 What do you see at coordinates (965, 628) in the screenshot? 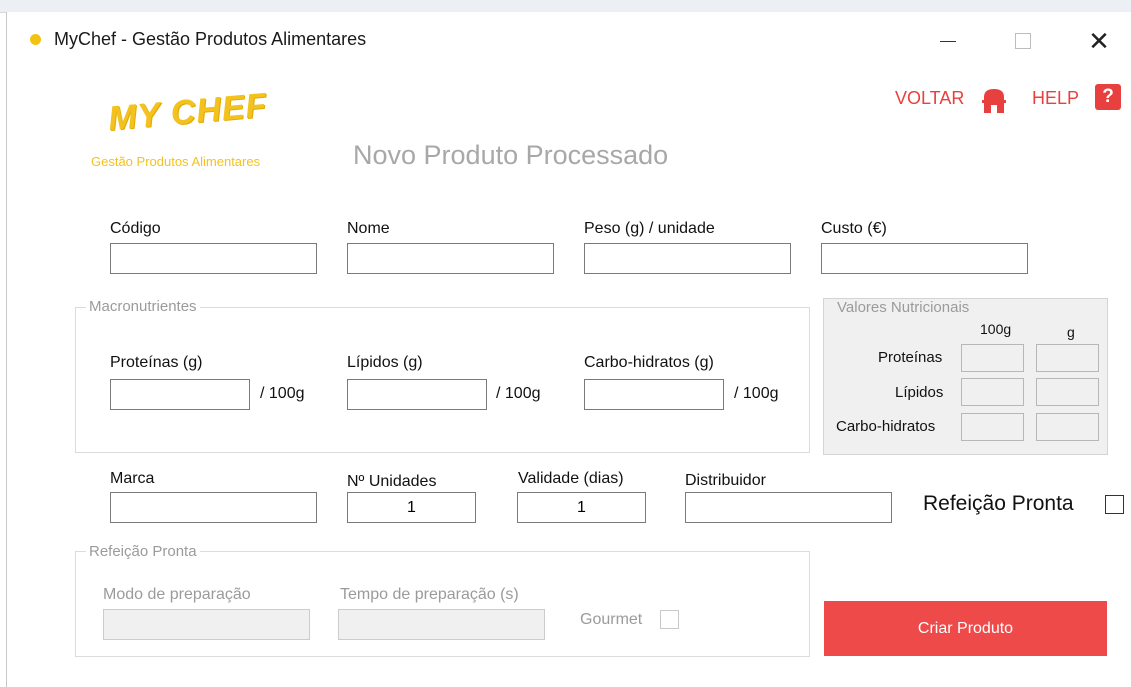
I see `criar-produto-button: Criar Produto` at bounding box center [965, 628].